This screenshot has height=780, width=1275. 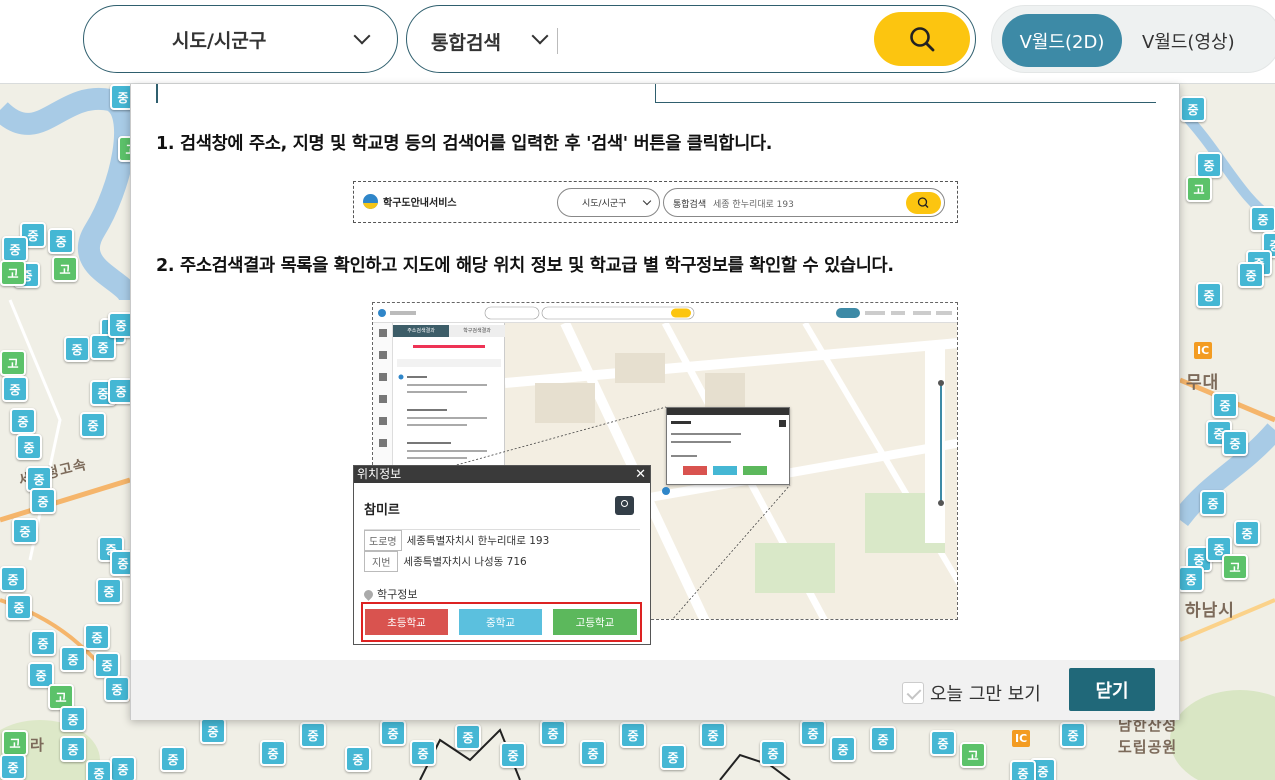 What do you see at coordinates (717, 40) in the screenshot?
I see `search-input` at bounding box center [717, 40].